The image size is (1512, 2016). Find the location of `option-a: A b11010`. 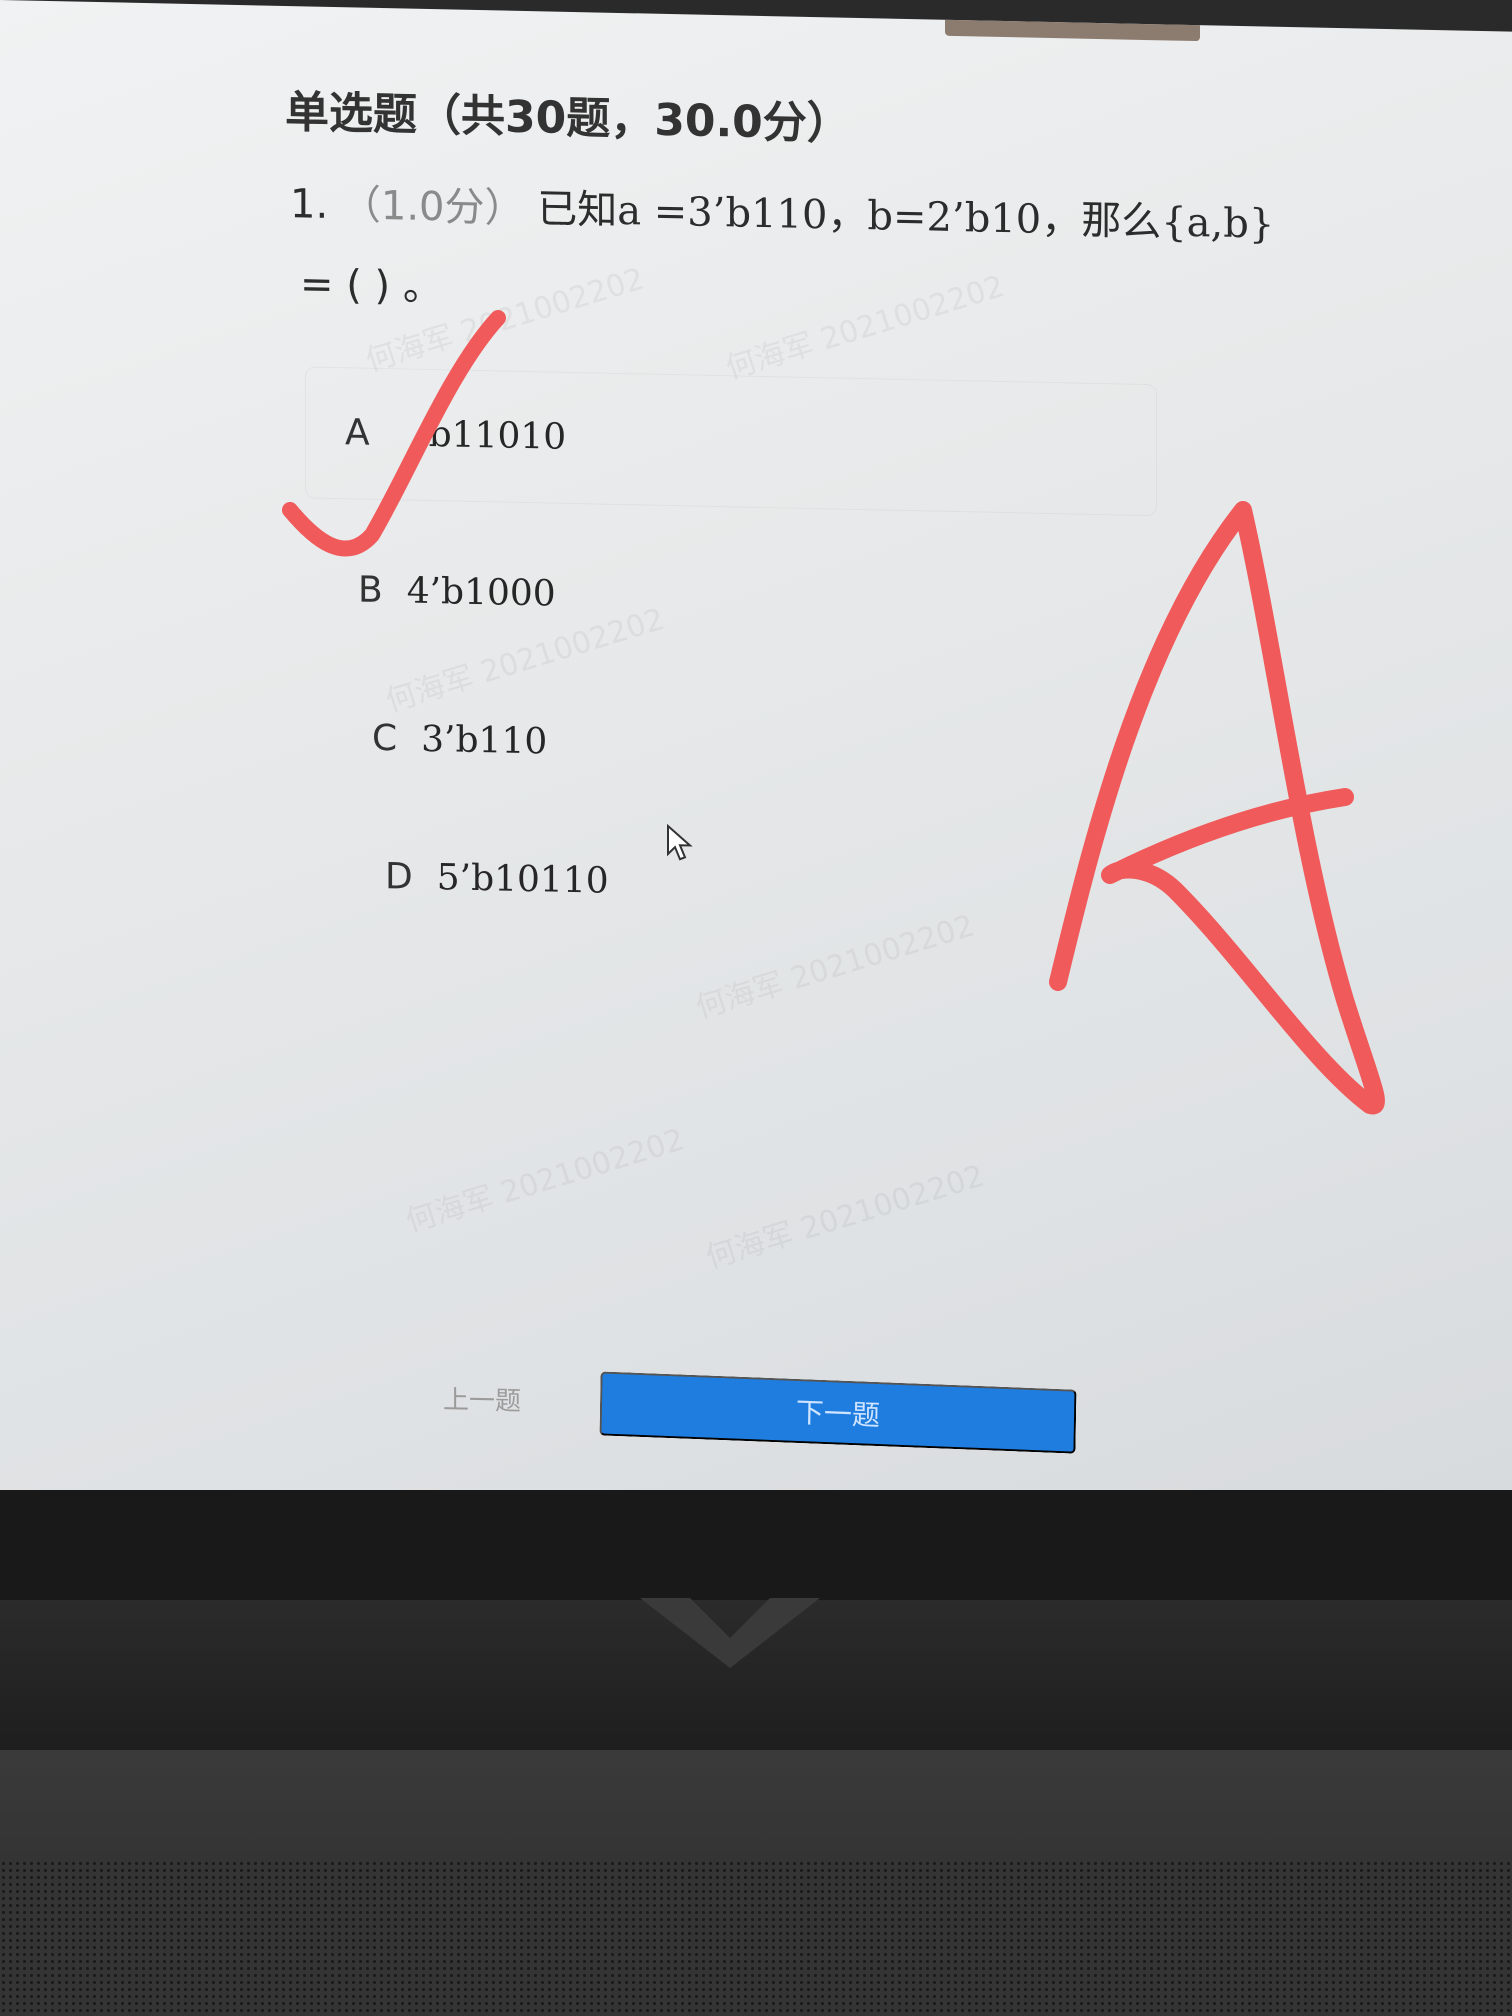

option-a: A b11010 is located at coordinates (455, 435).